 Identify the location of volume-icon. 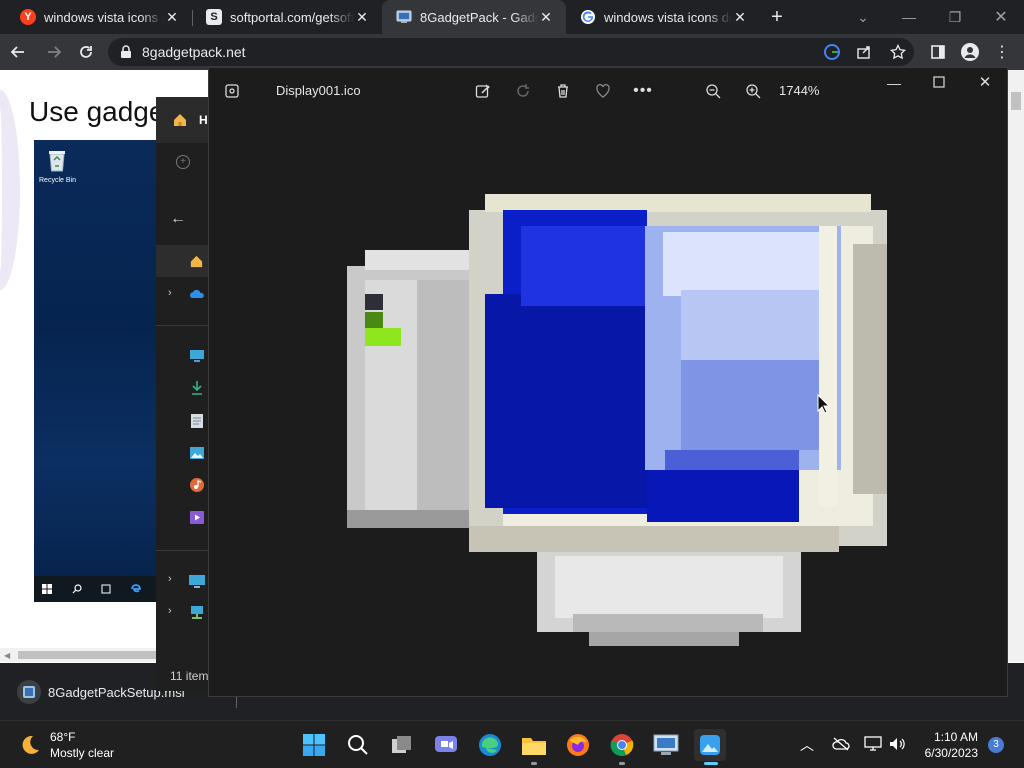
(897, 744).